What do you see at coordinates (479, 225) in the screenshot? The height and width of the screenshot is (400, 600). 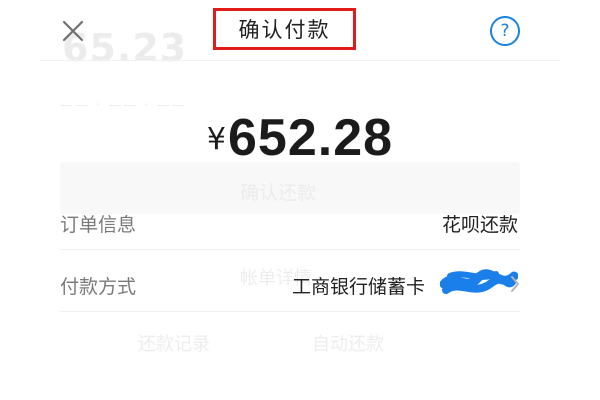 I see `order-info-value: 花呗还款` at bounding box center [479, 225].